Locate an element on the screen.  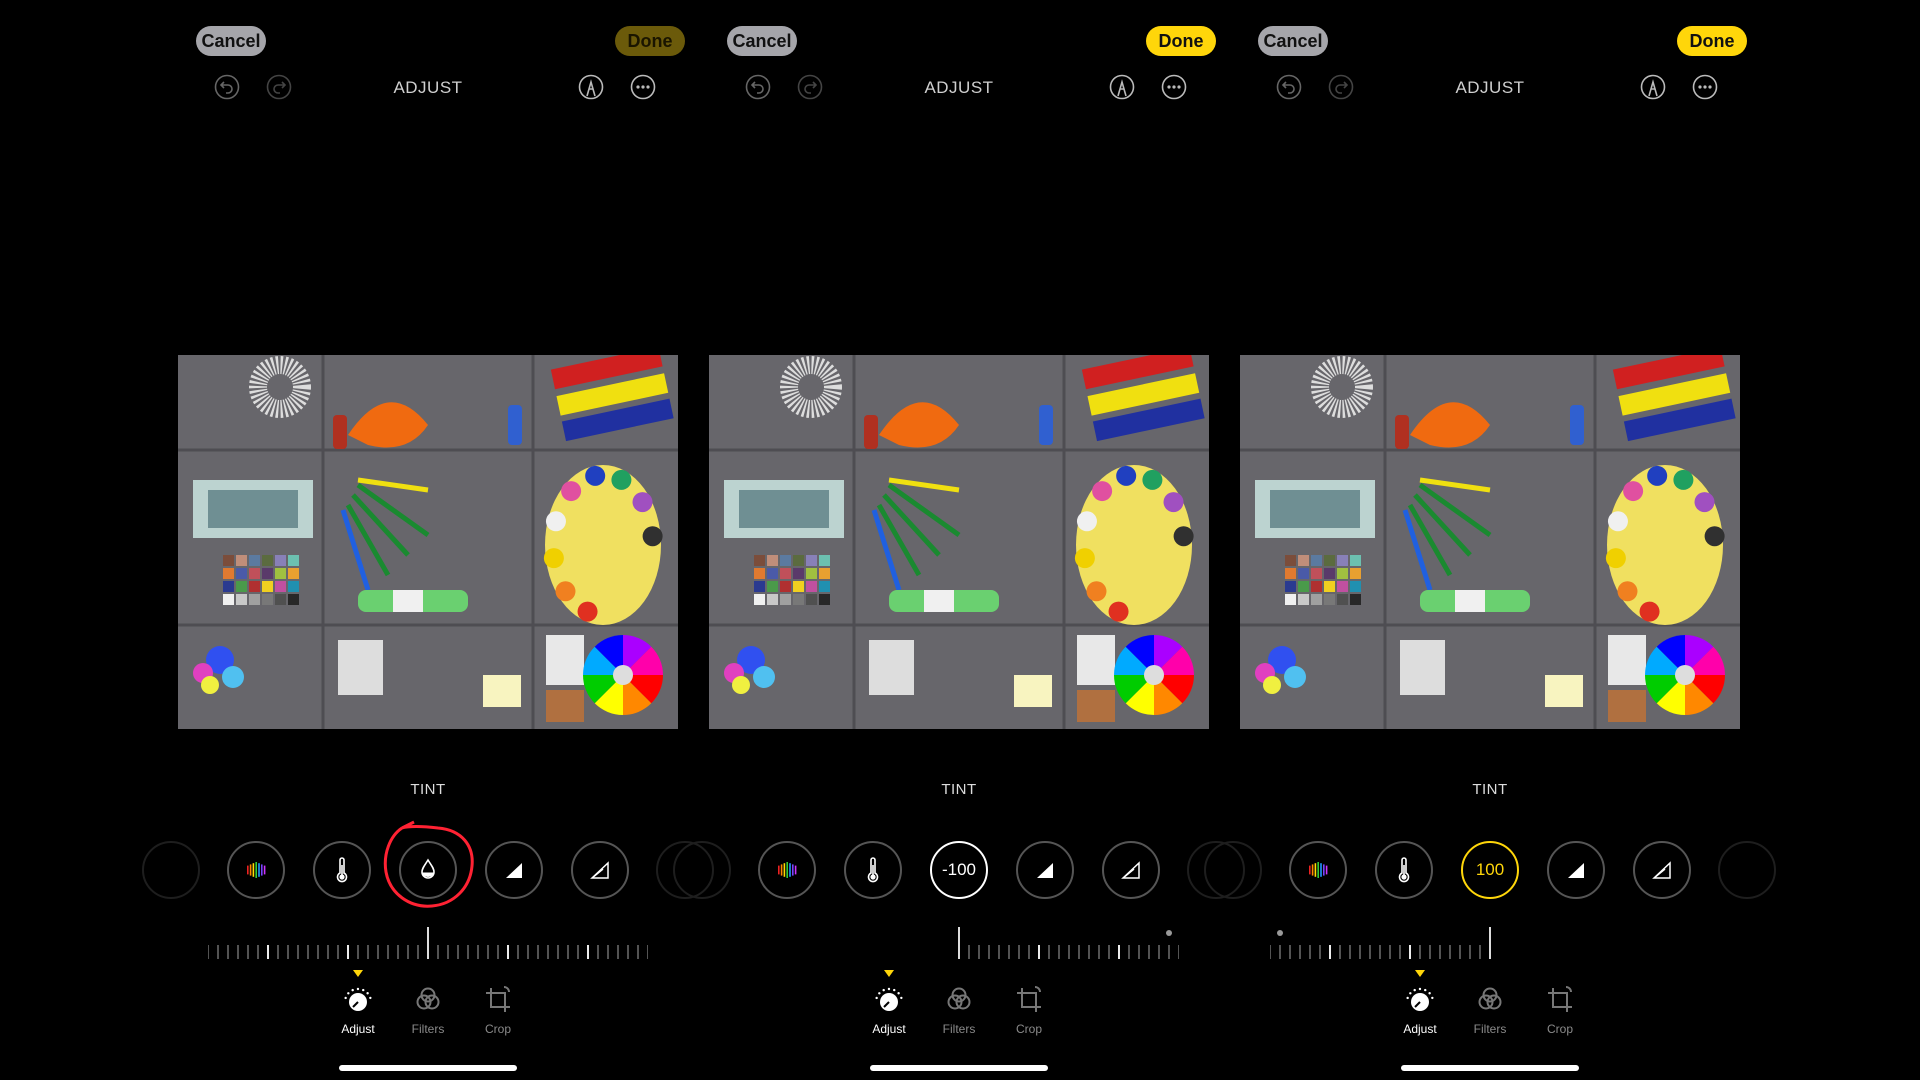
tint-tool-button: -100 is located at coordinates (959, 870).